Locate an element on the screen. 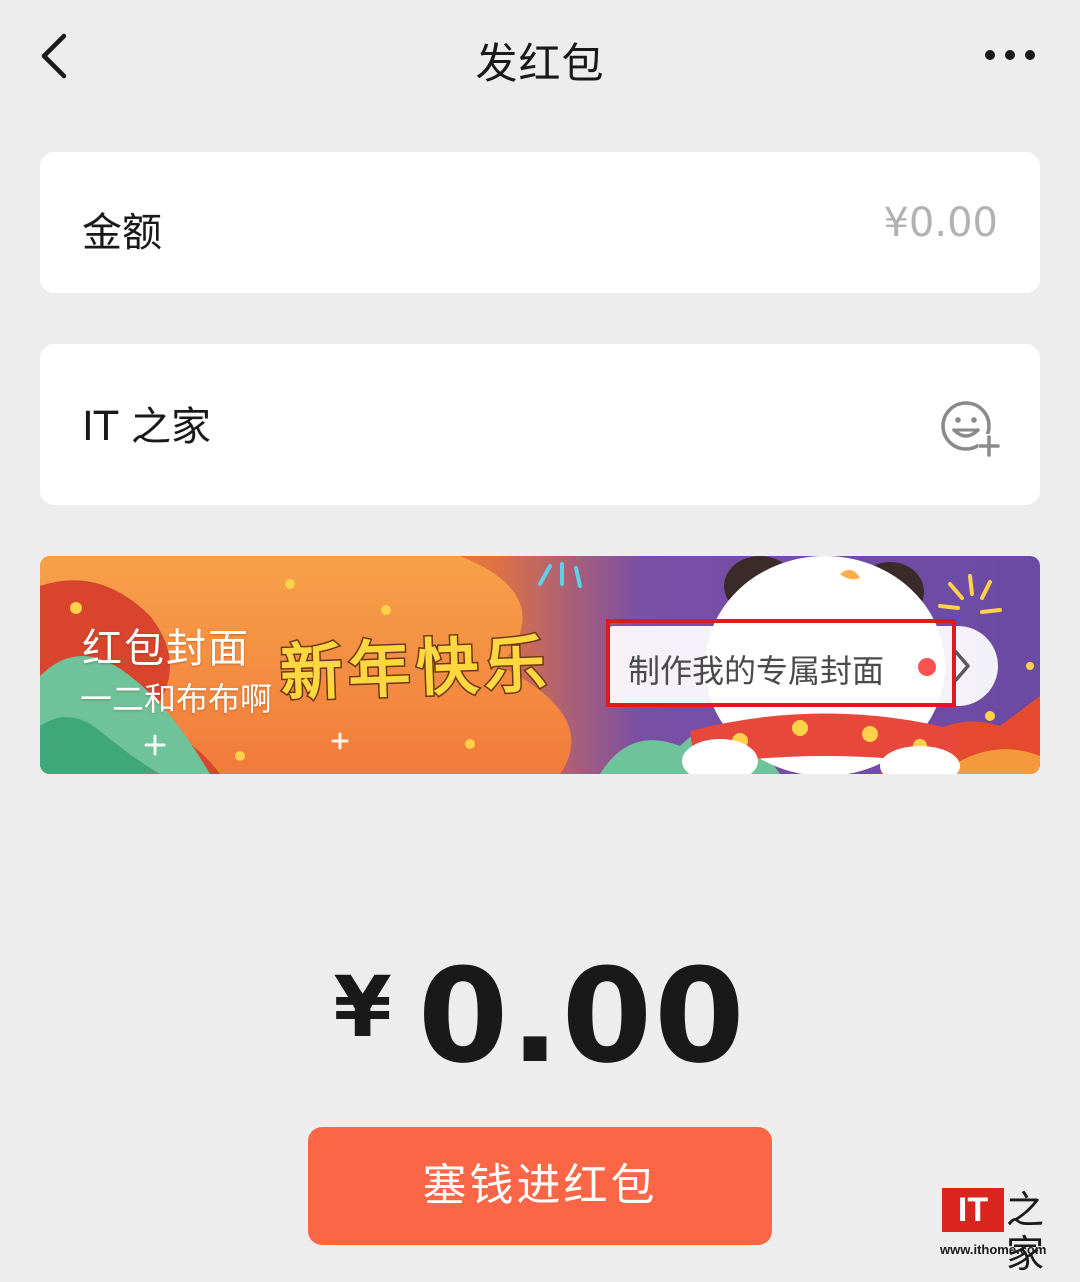 This screenshot has height=1282, width=1080. make-custom-cover-button: 制作我的专属封面 is located at coordinates (802, 666).